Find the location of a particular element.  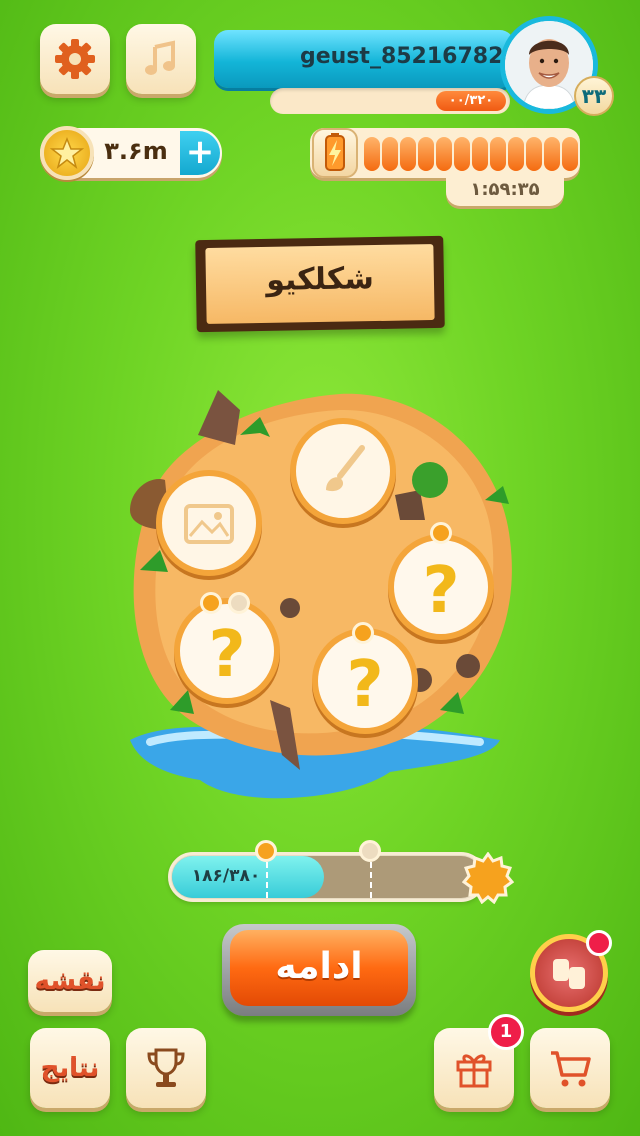

level-node-image is located at coordinates (209, 523).